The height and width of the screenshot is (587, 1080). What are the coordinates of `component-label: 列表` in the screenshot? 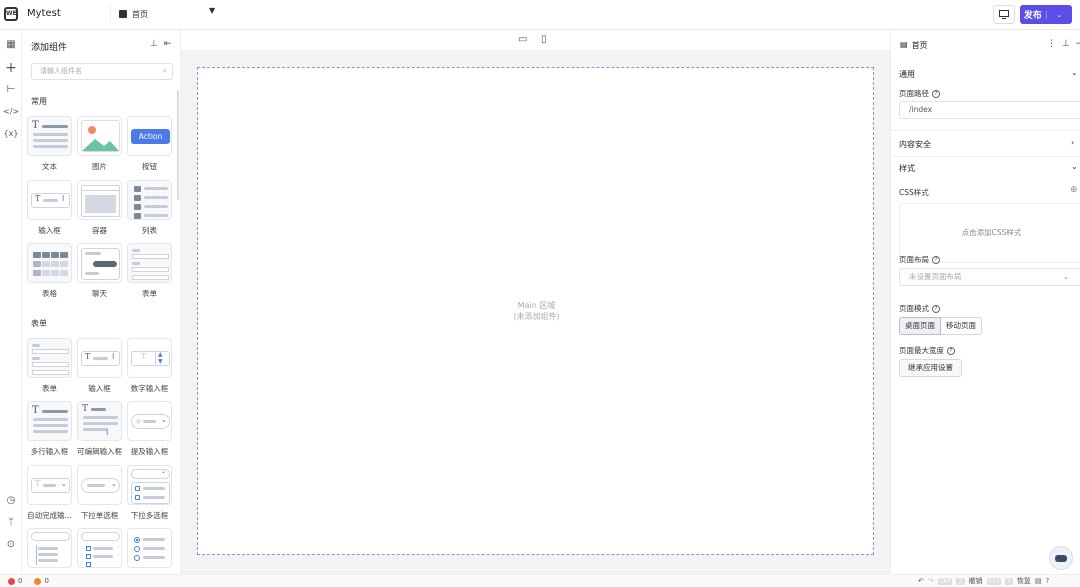 It's located at (149, 230).